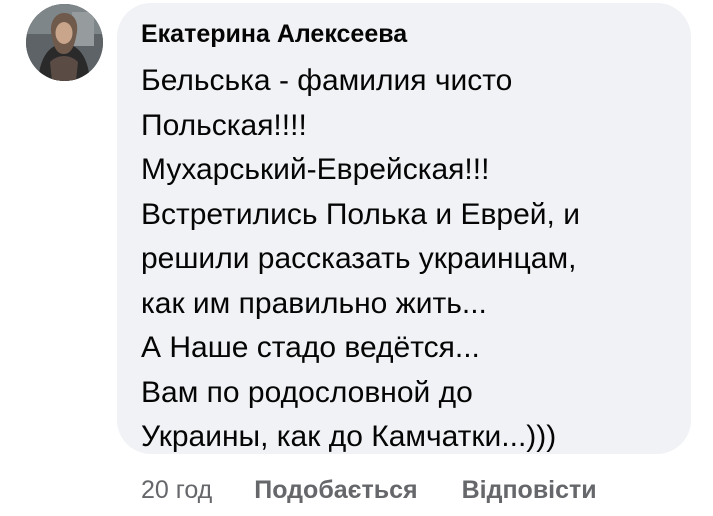  Describe the element at coordinates (315, 169) in the screenshot. I see `comment-text-line: Мухарський-Еврейская!!!` at that location.